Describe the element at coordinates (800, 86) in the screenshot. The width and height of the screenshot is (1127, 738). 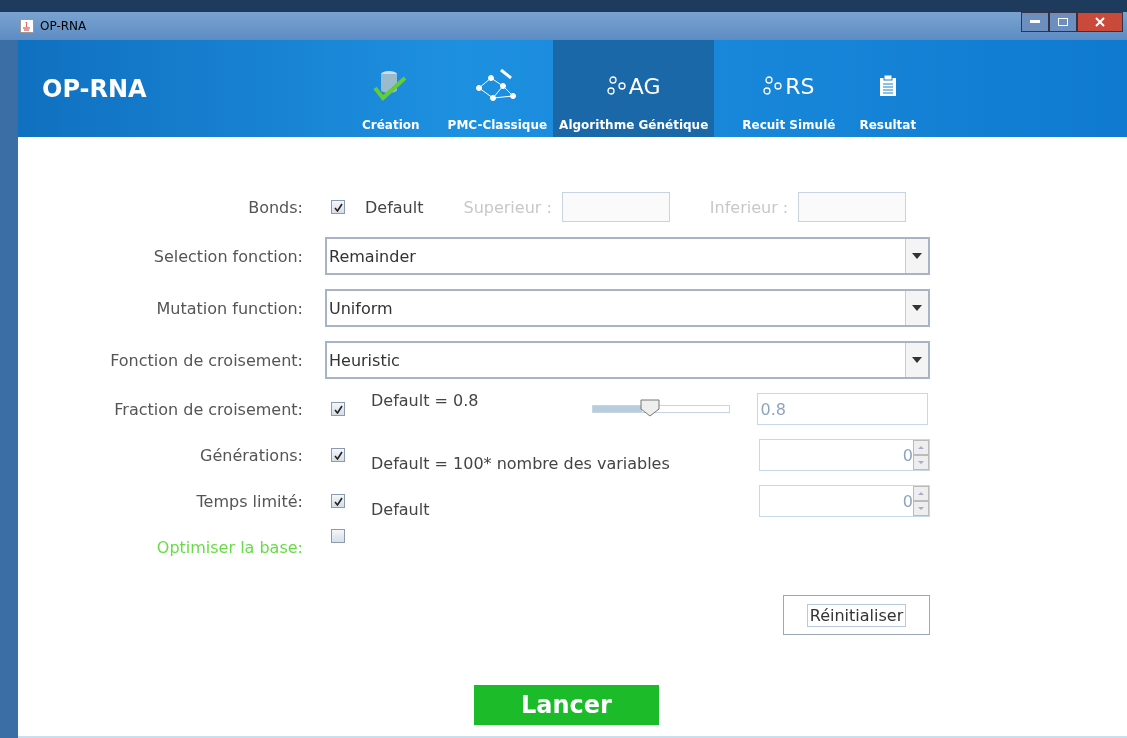
I see `tab-glyph: RS` at that location.